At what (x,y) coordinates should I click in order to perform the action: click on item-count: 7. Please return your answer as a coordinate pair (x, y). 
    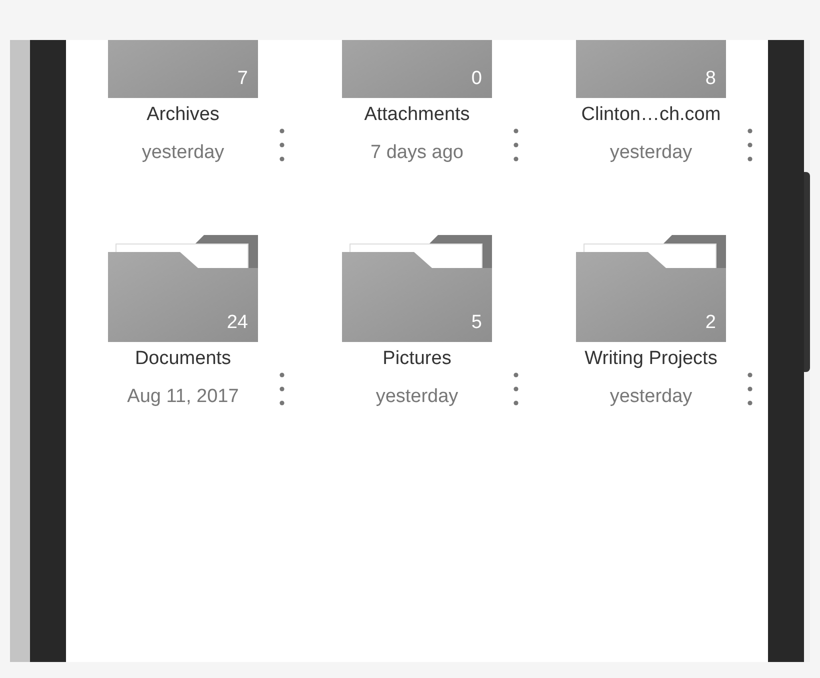
    Looking at the image, I should click on (242, 78).